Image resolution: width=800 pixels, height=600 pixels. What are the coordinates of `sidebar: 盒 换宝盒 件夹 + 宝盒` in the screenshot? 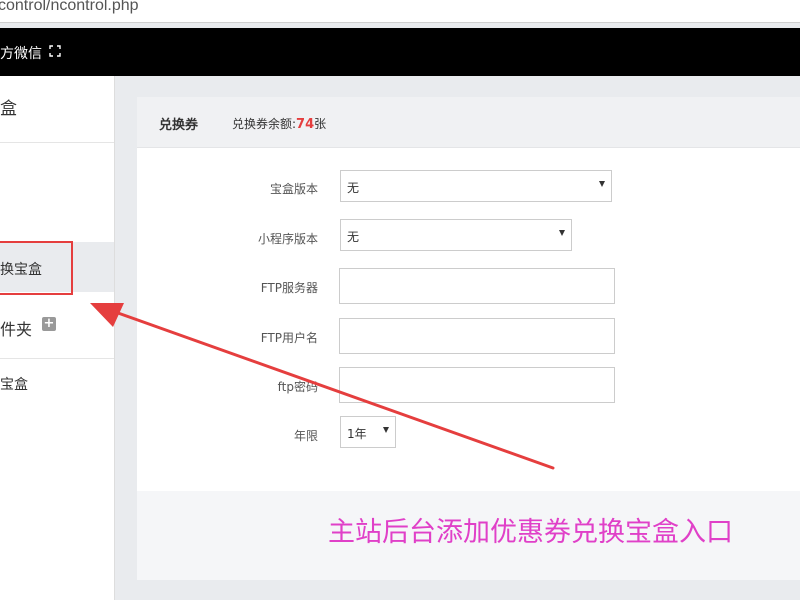 It's located at (57, 338).